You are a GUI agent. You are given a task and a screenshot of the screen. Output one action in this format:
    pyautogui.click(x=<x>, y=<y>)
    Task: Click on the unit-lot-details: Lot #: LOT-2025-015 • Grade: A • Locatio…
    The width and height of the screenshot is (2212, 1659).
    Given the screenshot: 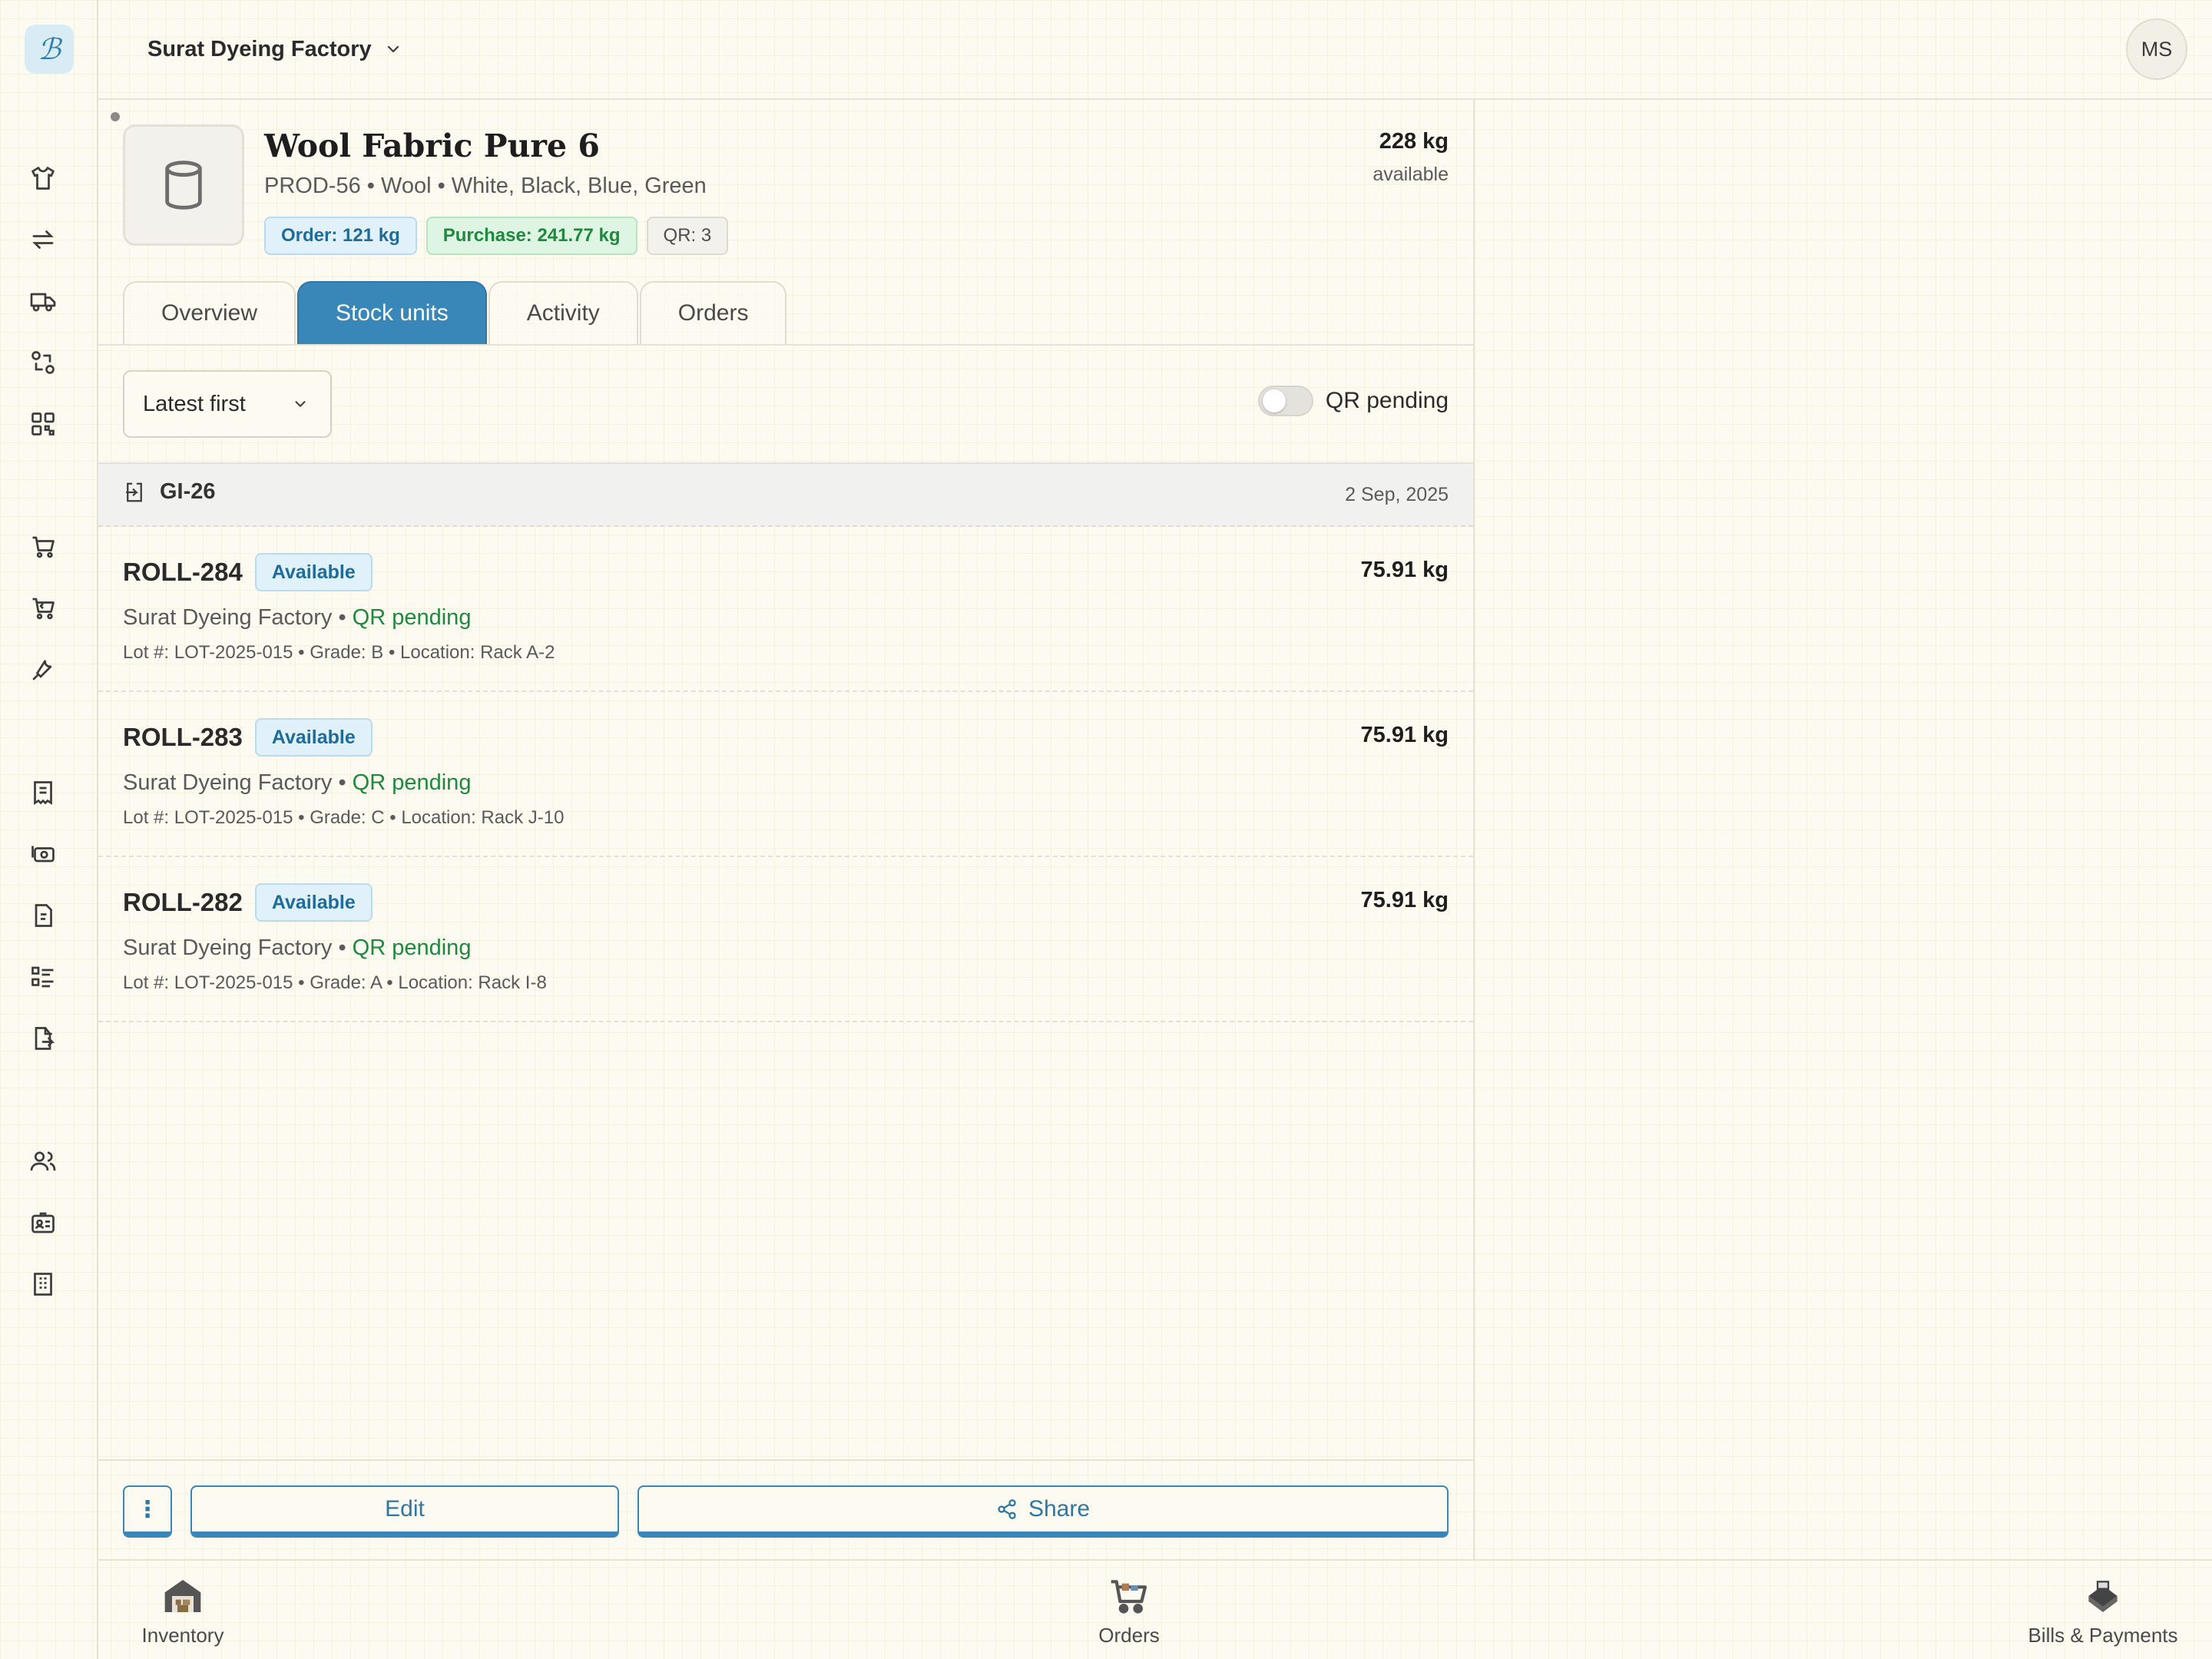 What is the action you would take?
    pyautogui.click(x=335, y=983)
    